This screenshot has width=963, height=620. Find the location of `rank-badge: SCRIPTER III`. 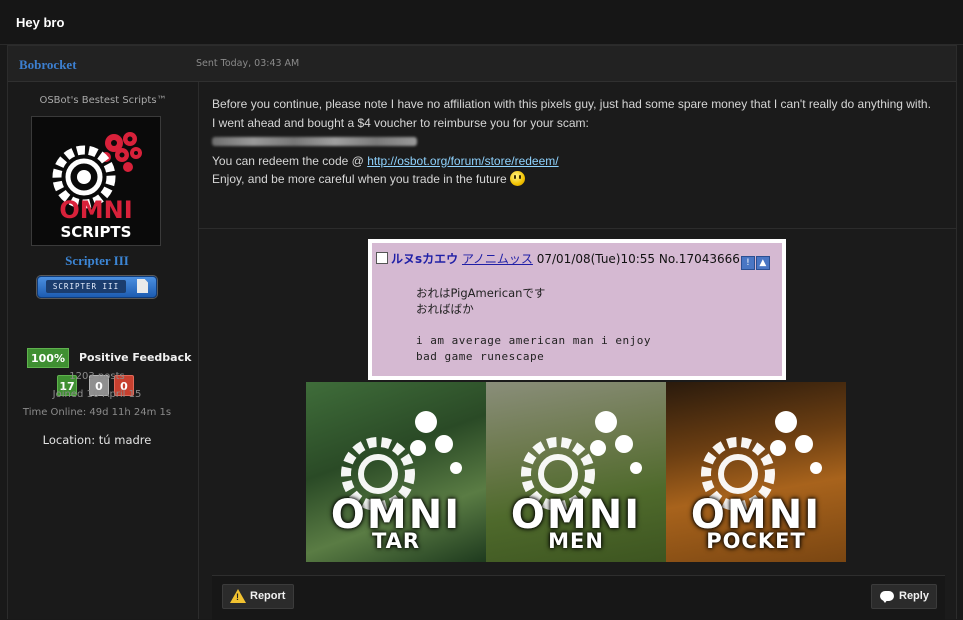

rank-badge: SCRIPTER III is located at coordinates (97, 287).